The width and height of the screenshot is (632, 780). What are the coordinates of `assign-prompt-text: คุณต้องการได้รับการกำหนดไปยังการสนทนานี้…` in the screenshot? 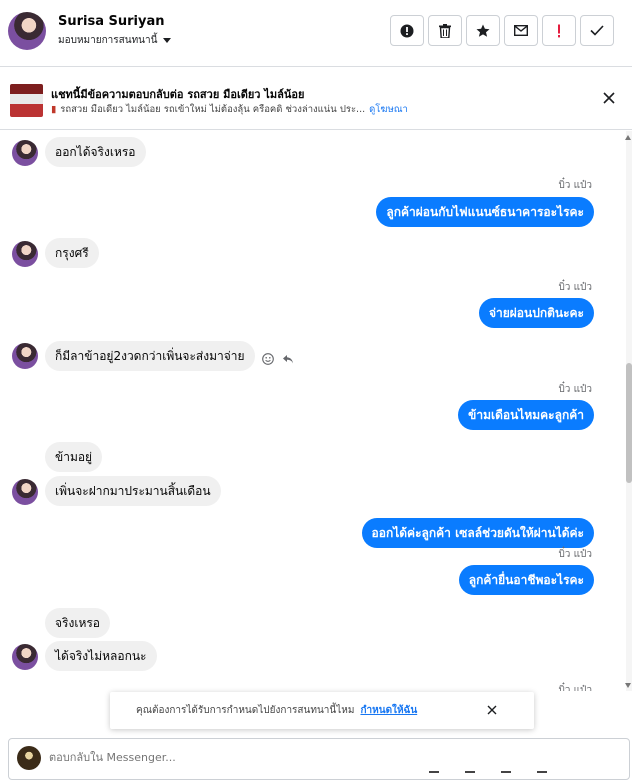 It's located at (245, 710).